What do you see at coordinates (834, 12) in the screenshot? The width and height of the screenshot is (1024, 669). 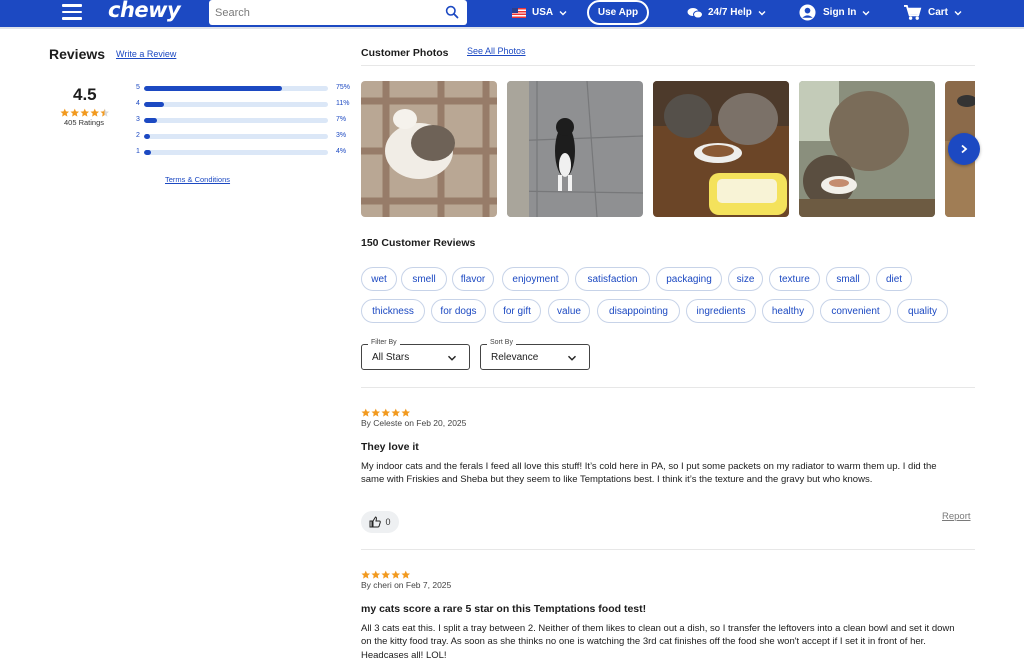 I see `sign-in-menu: Sign In` at bounding box center [834, 12].